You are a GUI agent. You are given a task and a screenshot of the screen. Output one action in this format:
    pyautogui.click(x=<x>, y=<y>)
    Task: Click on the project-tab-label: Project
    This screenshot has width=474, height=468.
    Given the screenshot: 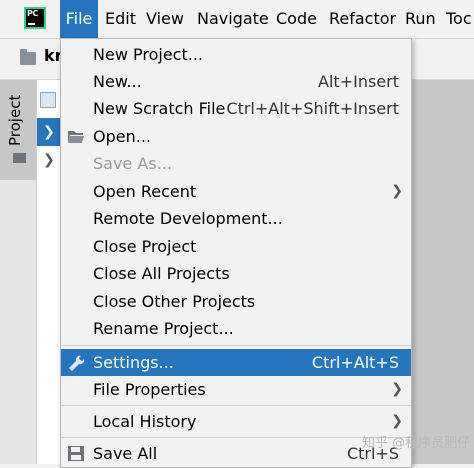 What is the action you would take?
    pyautogui.click(x=15, y=120)
    